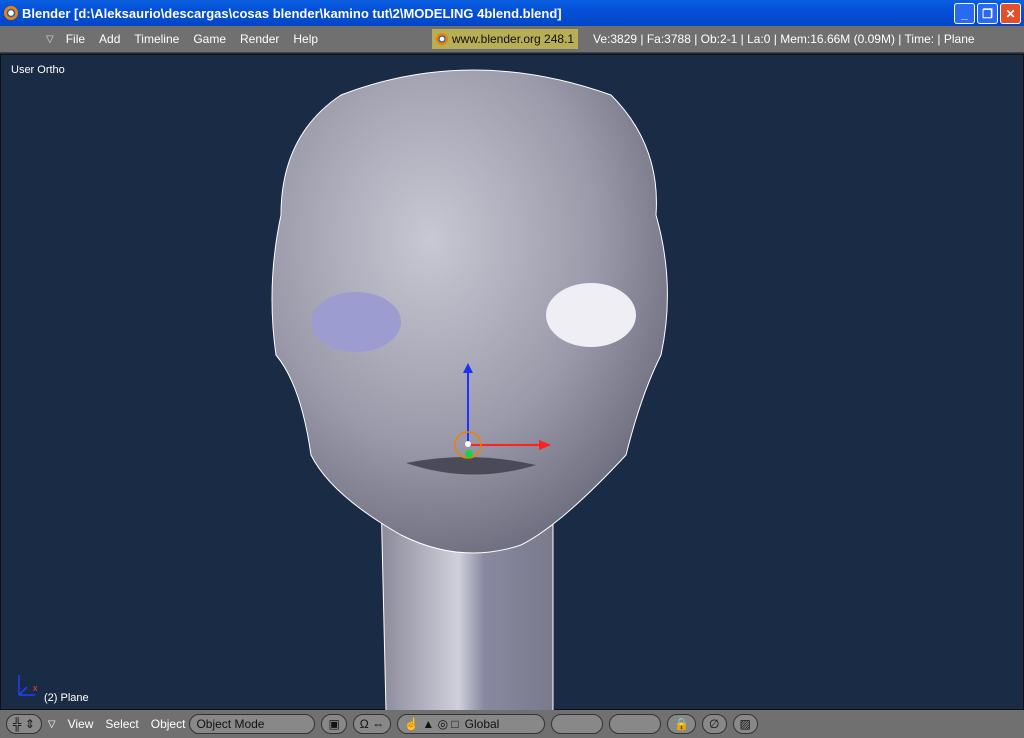 The image size is (1024, 738). Describe the element at coordinates (714, 724) in the screenshot. I see `link-icon: ∅` at that location.